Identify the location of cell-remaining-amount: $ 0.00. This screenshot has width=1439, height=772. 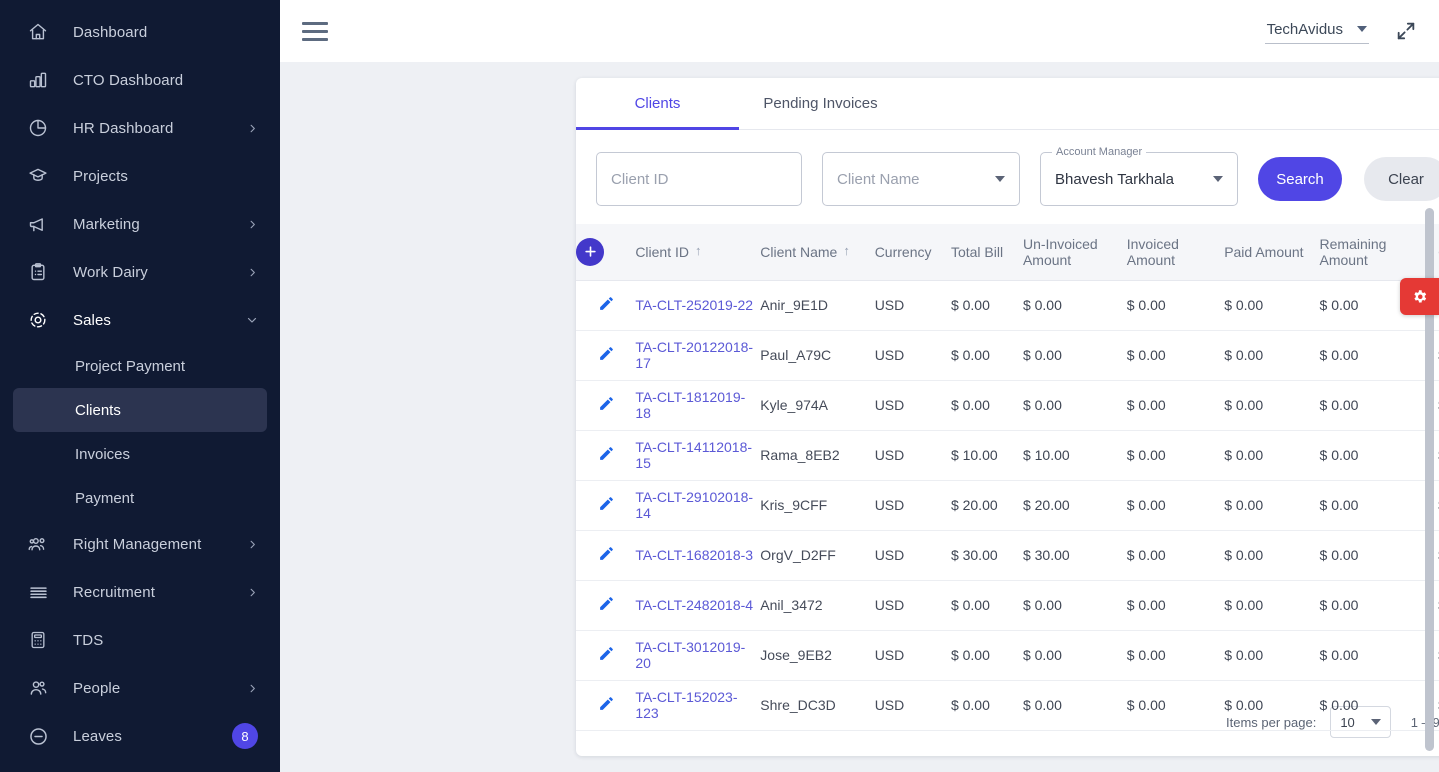
(1379, 605).